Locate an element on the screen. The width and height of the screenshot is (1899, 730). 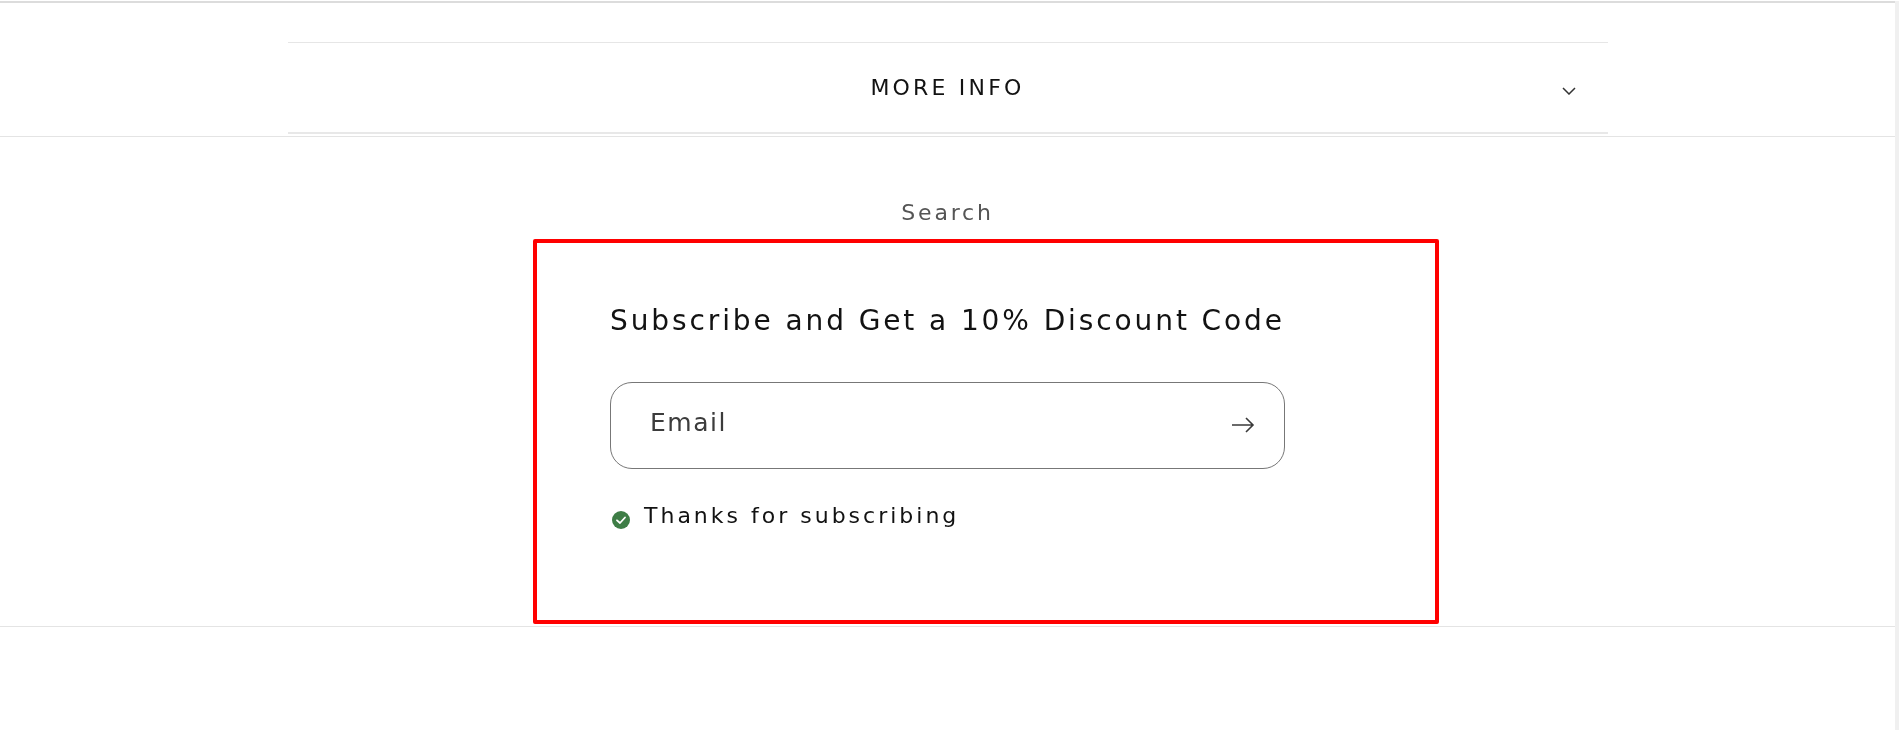
search-link: Search is located at coordinates (947, 213).